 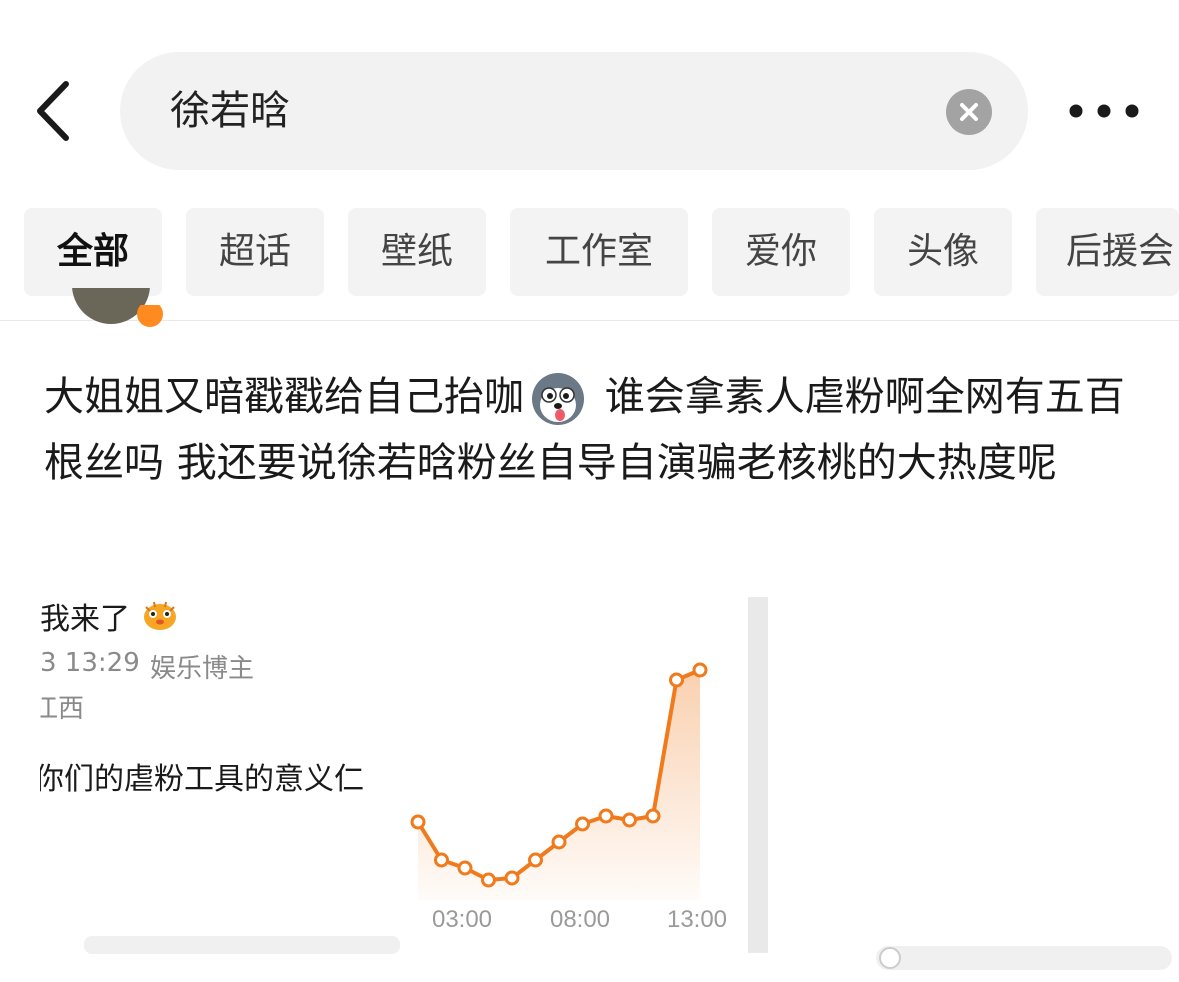 I want to click on more-options-button, so click(x=1104, y=111).